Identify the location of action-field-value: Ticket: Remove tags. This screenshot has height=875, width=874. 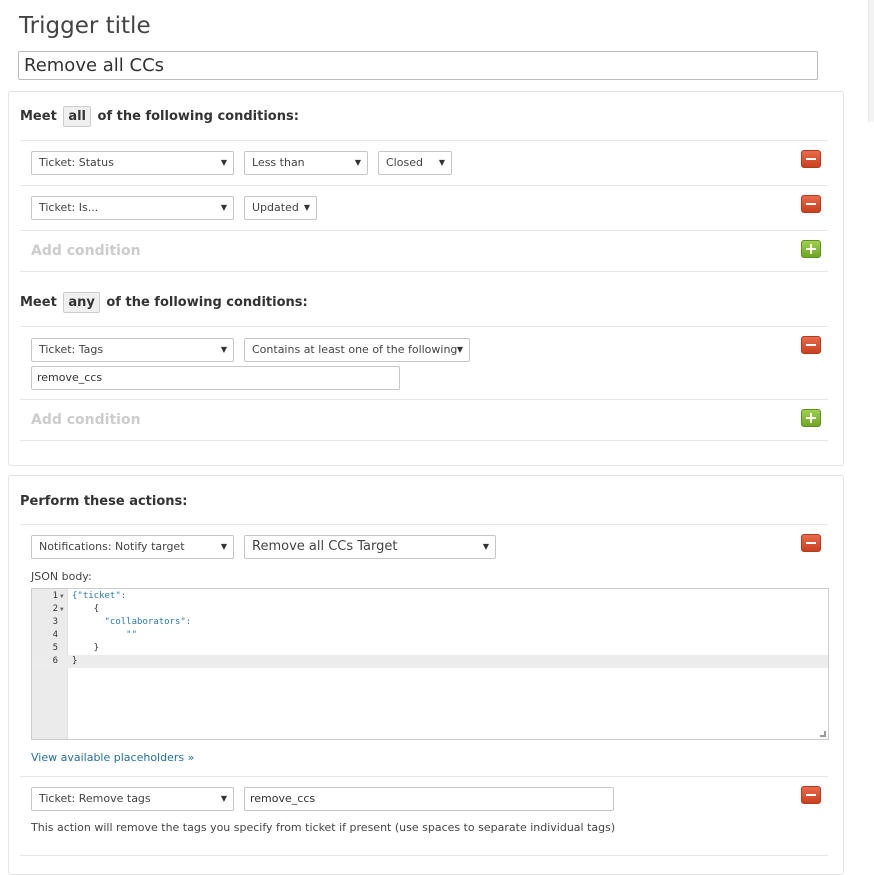
(95, 798).